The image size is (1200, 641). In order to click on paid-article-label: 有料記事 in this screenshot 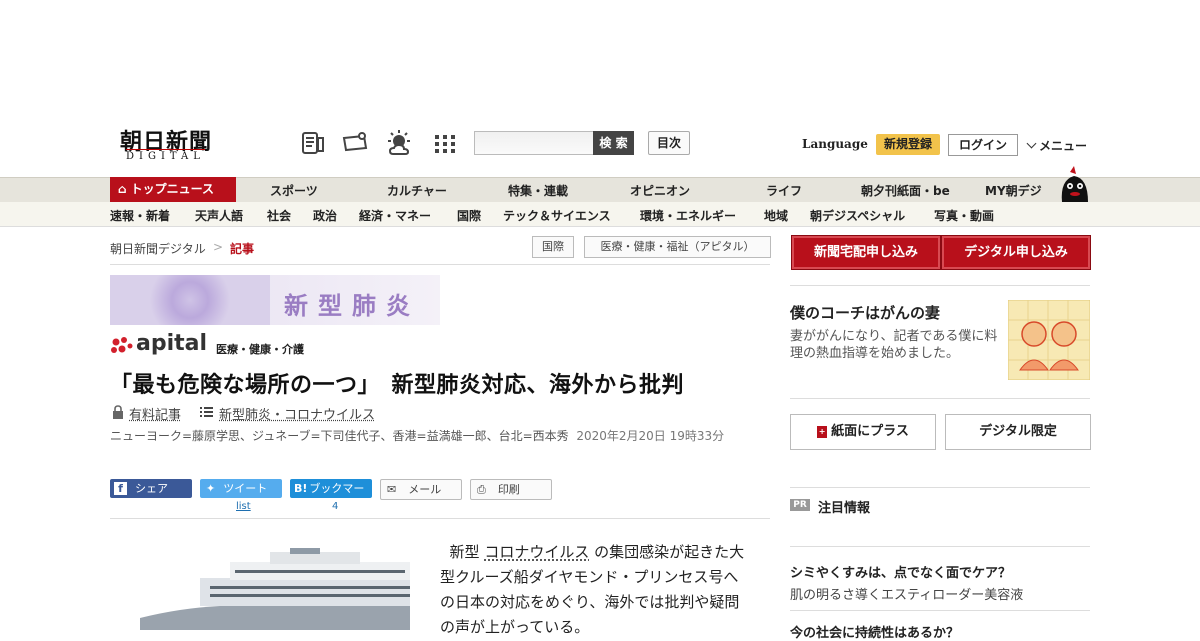, I will do `click(155, 413)`.